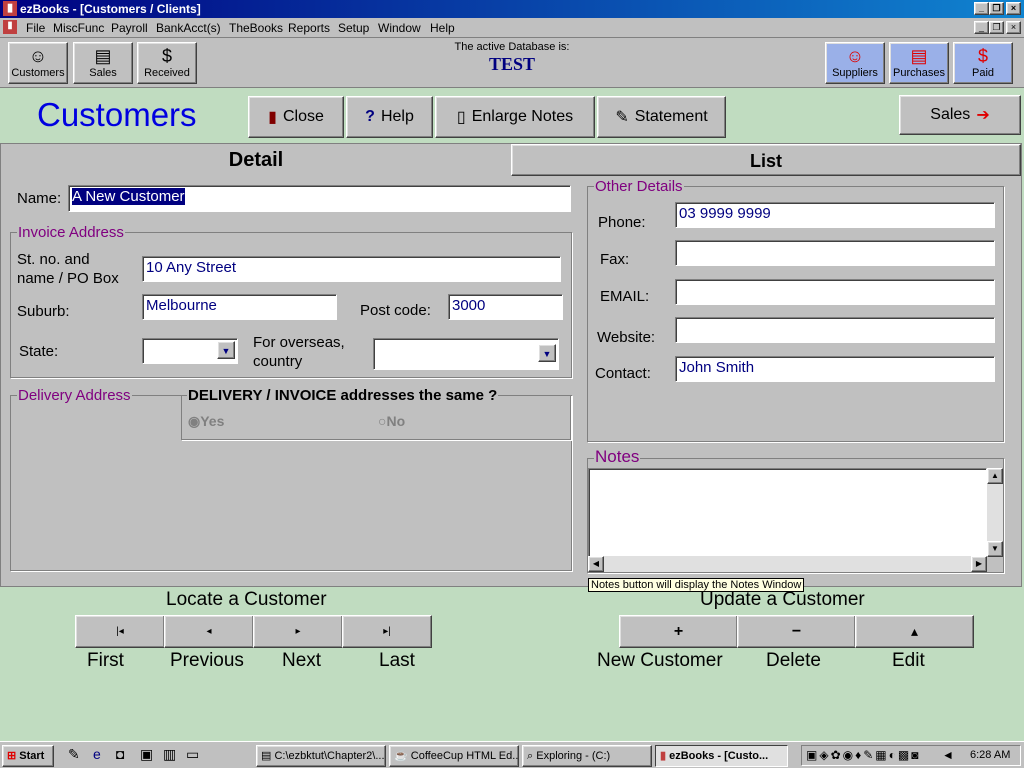 The width and height of the screenshot is (1024, 768). What do you see at coordinates (948, 755) in the screenshot?
I see `speaker-icon: ◄` at bounding box center [948, 755].